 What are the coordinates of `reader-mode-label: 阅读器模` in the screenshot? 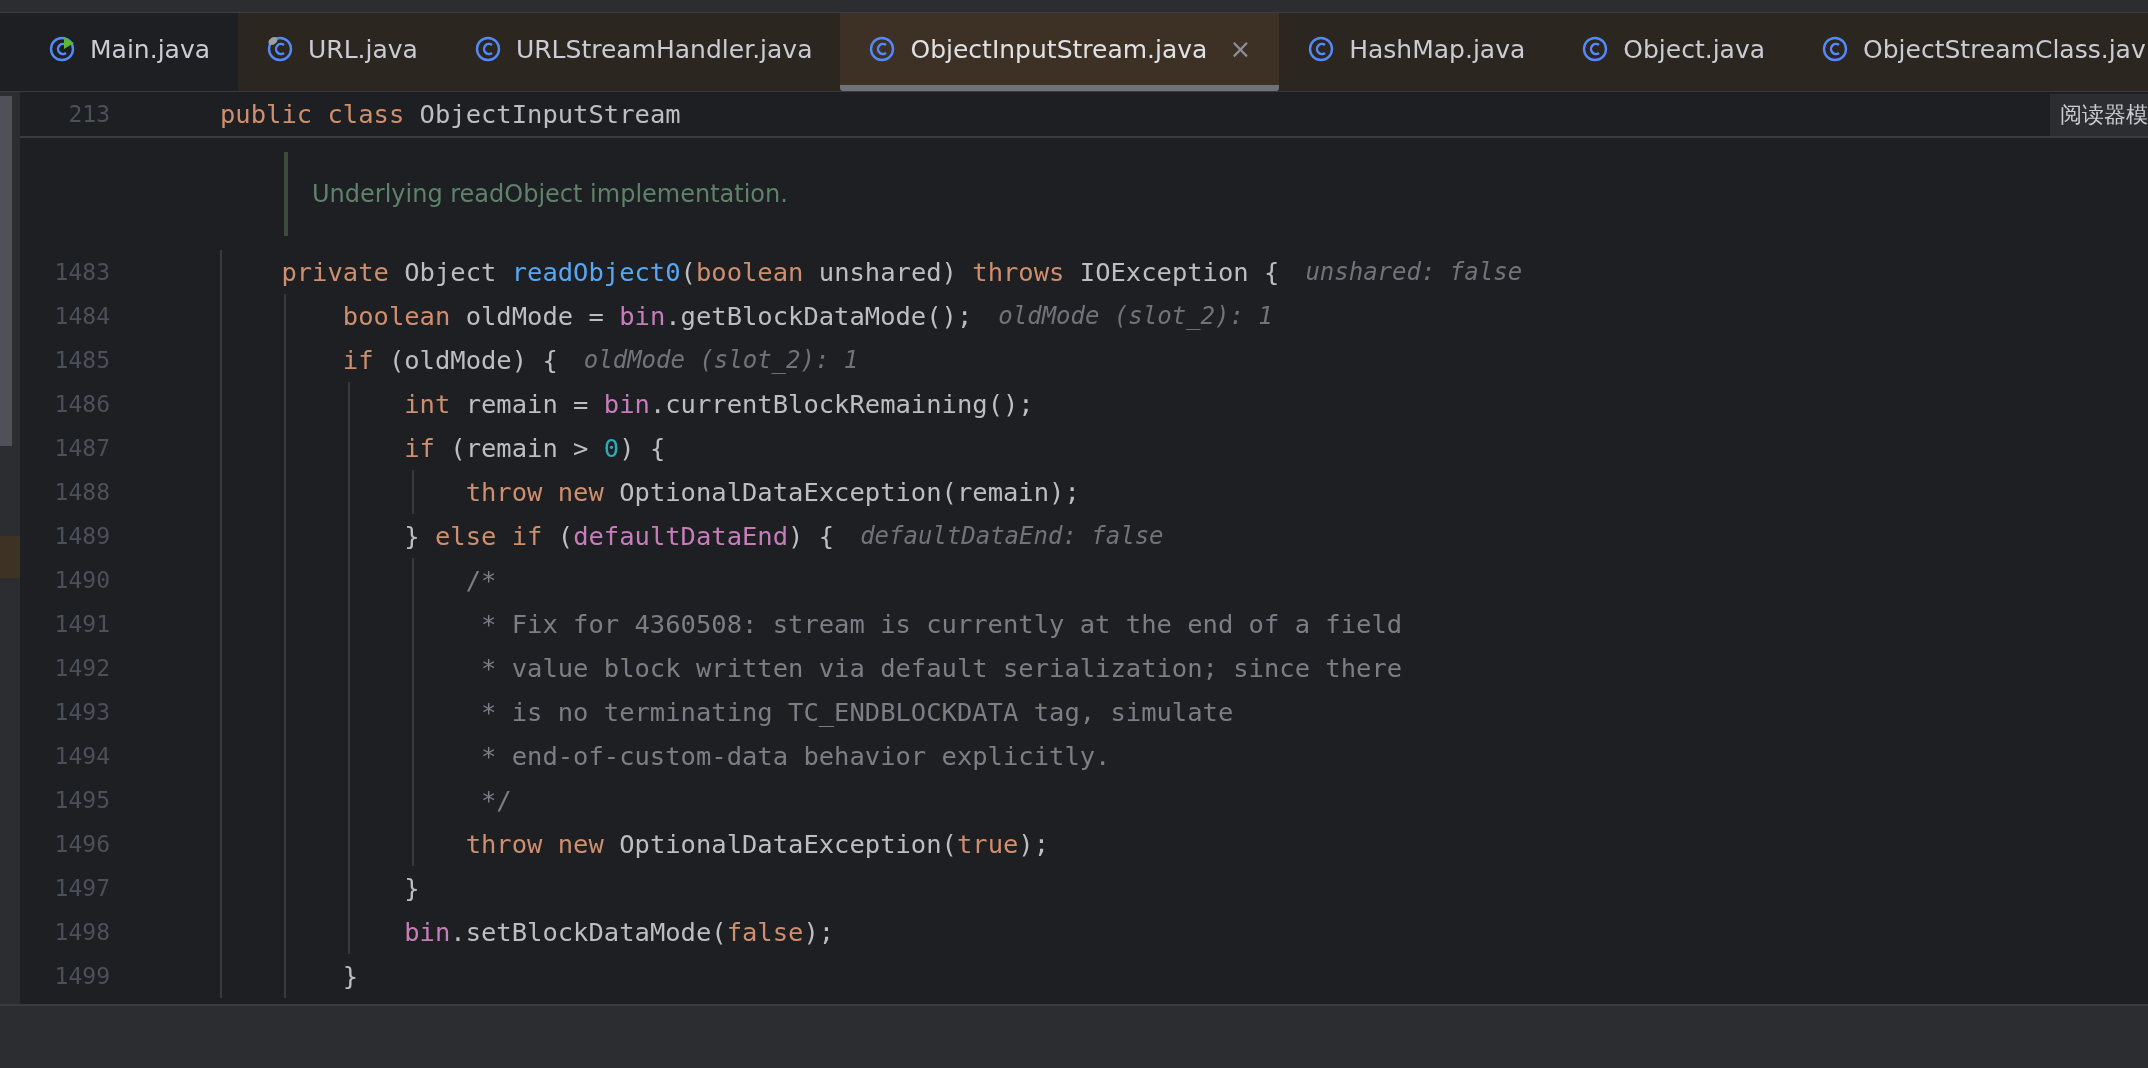 It's located at (2099, 115).